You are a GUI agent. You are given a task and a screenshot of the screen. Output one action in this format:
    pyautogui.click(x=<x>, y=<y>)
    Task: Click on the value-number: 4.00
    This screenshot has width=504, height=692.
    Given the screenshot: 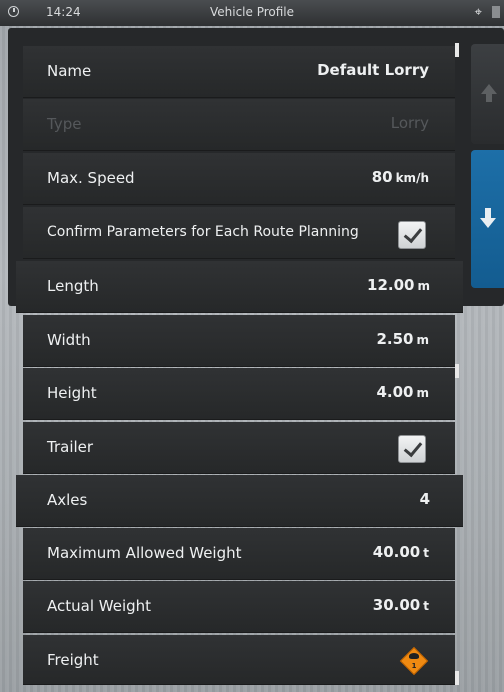 What is the action you would take?
    pyautogui.click(x=395, y=392)
    